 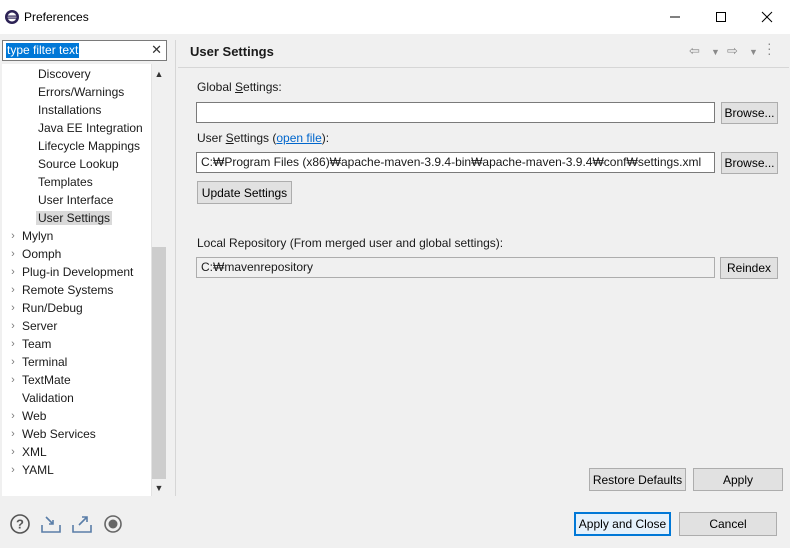 I want to click on tree-item: Validation, so click(x=48, y=398).